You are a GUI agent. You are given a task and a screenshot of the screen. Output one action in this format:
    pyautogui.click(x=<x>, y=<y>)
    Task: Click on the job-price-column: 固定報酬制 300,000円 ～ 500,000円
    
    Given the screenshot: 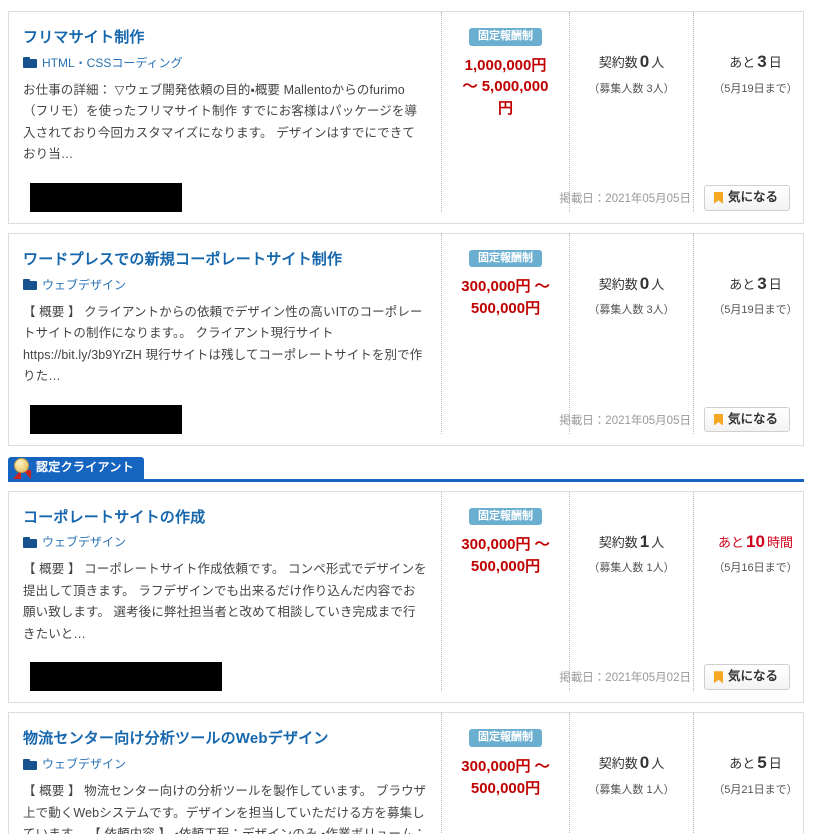 What is the action you would take?
    pyautogui.click(x=505, y=333)
    